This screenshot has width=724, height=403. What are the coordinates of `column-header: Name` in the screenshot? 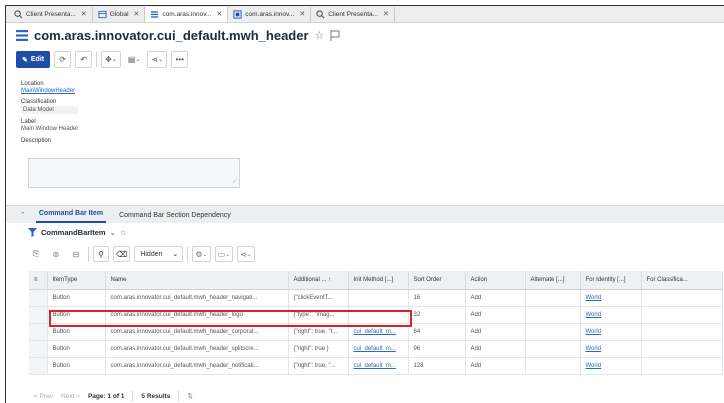 It's located at (197, 280).